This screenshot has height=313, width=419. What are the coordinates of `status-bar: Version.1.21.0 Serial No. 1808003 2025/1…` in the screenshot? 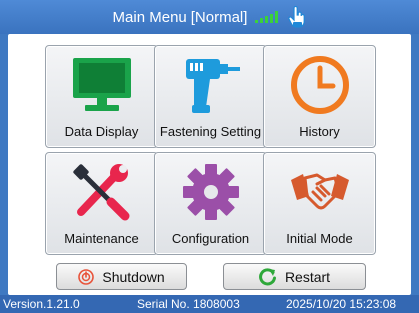 It's located at (209, 304).